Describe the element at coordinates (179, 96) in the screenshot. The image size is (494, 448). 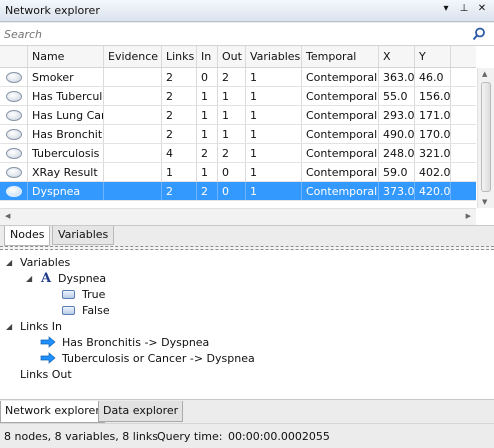
I see `cell-links: 2` at that location.